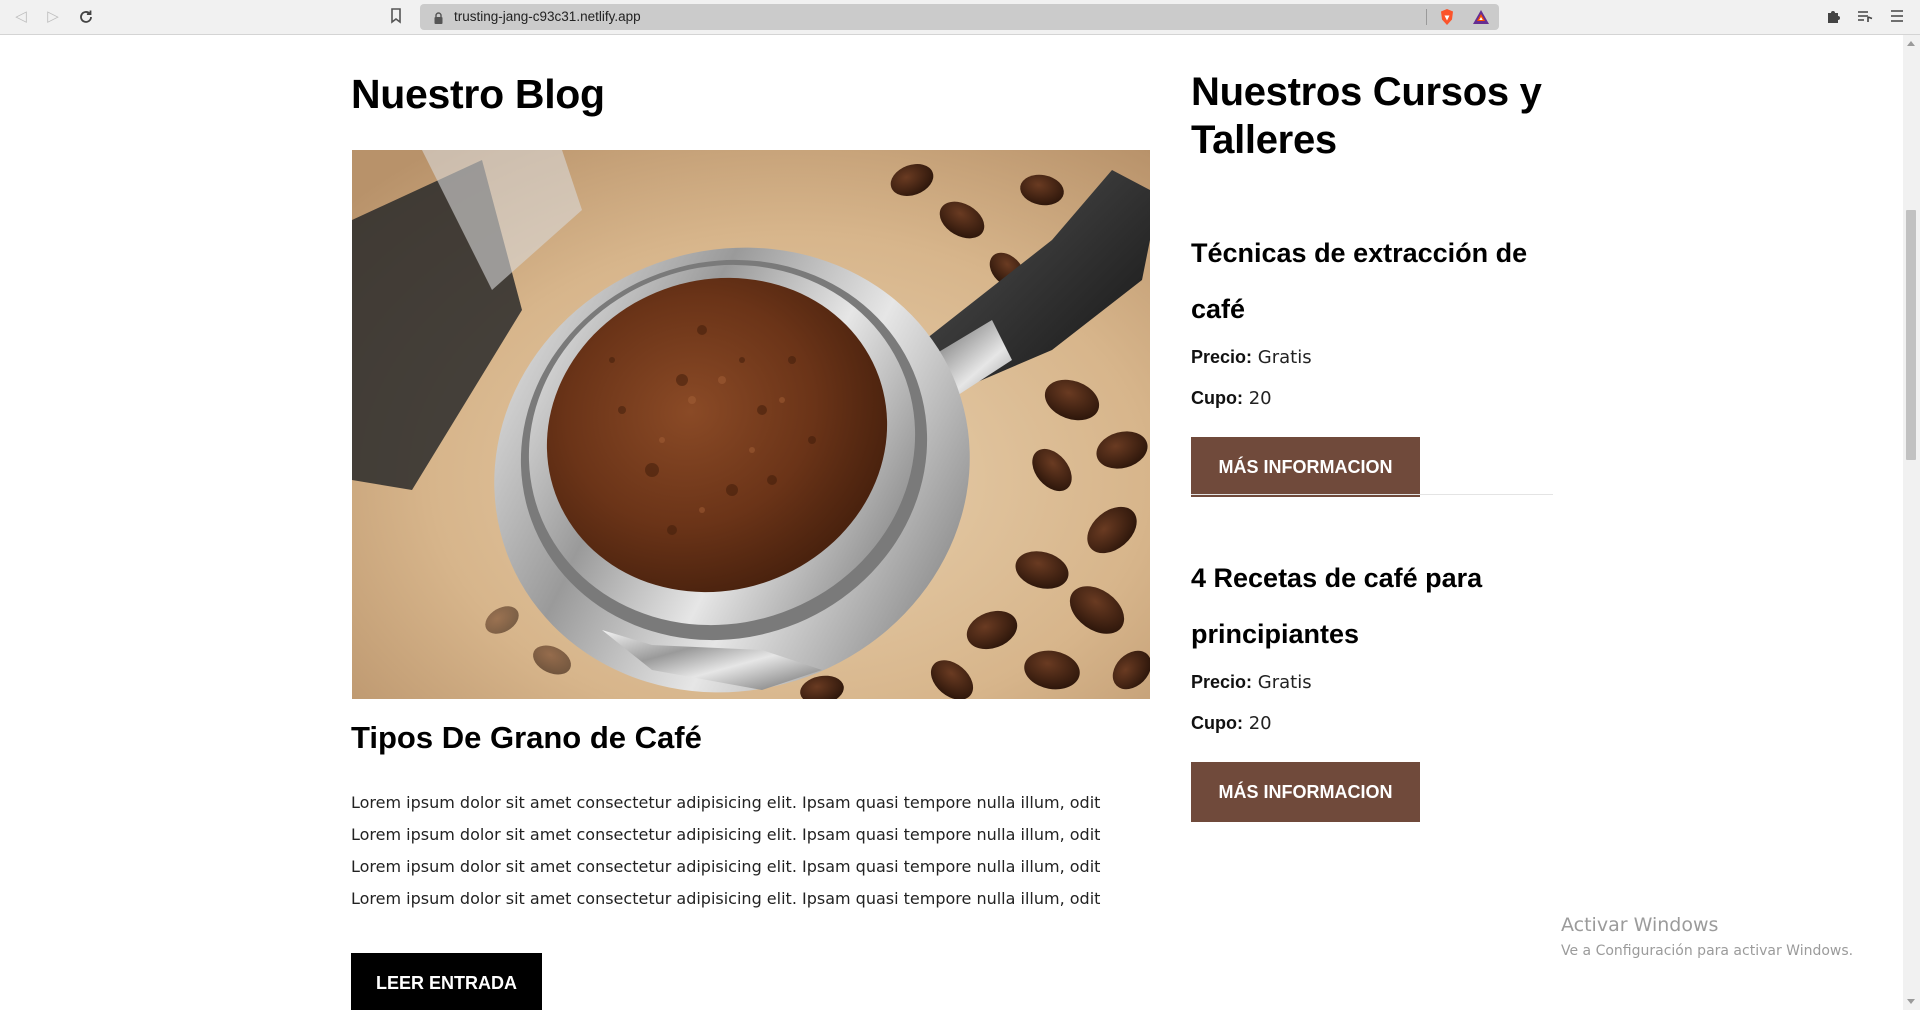  What do you see at coordinates (1640, 925) in the screenshot?
I see `watermark-title: Activar Windows` at bounding box center [1640, 925].